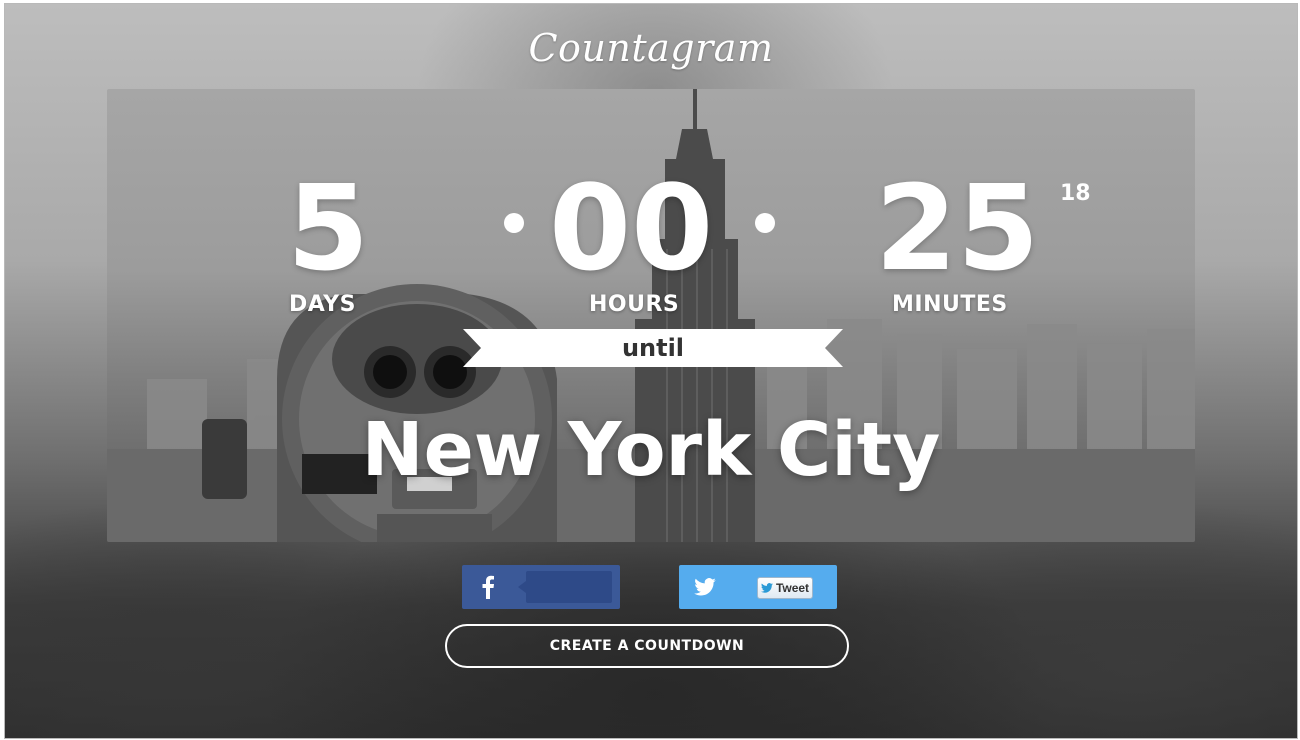 The width and height of the screenshot is (1300, 740). Describe the element at coordinates (631, 228) in the screenshot. I see `hours-value: 00` at that location.